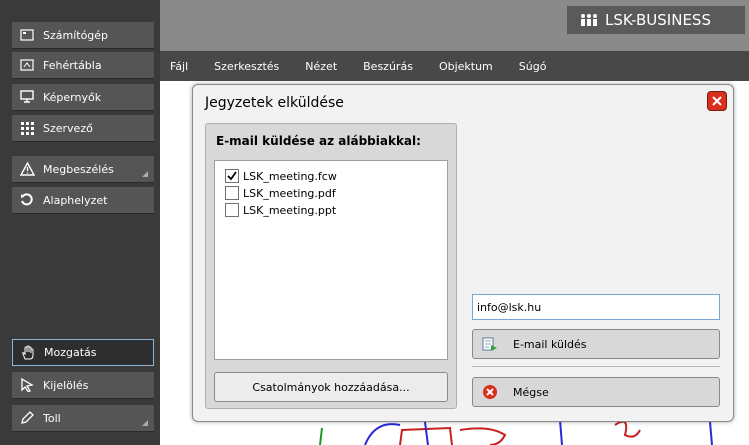 This screenshot has width=749, height=445. Describe the element at coordinates (290, 210) in the screenshot. I see `file-name: LSK_meeting.ppt` at that location.